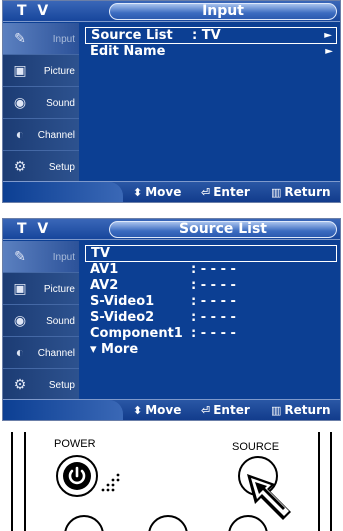 The width and height of the screenshot is (343, 531). What do you see at coordinates (75, 444) in the screenshot?
I see `power-label: POWER` at bounding box center [75, 444].